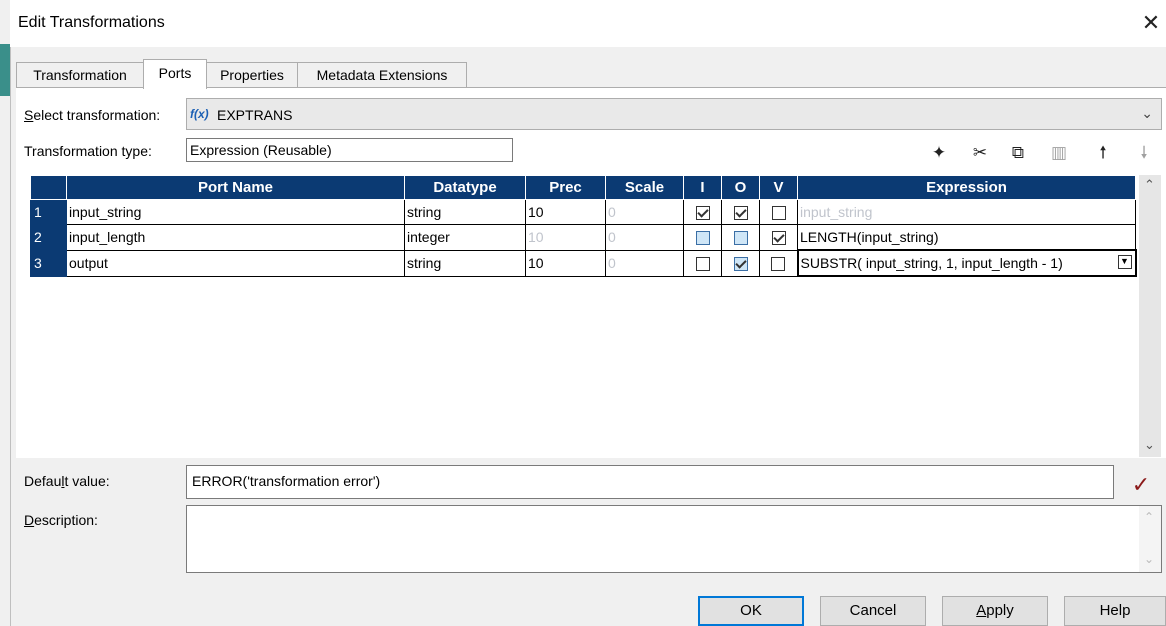 This screenshot has height=626, width=1166. What do you see at coordinates (1124, 262) in the screenshot?
I see `open-expression-editor-icon: ▼` at bounding box center [1124, 262].